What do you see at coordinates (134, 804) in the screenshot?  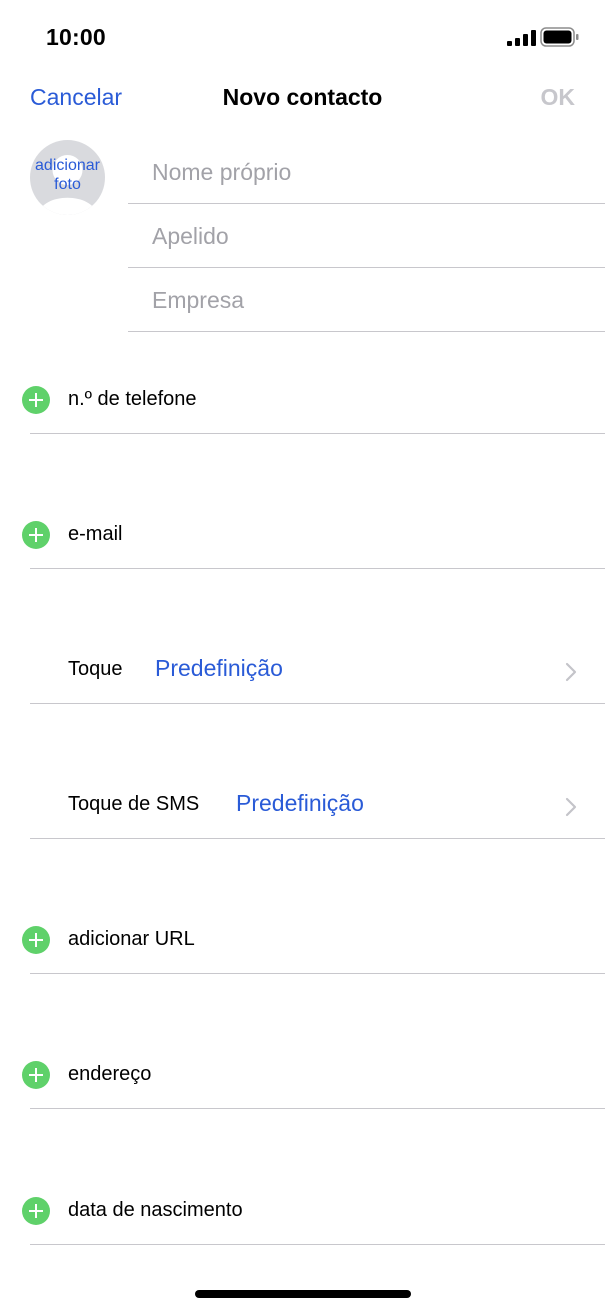 I see `text-tone-label: Toque de SMS` at bounding box center [134, 804].